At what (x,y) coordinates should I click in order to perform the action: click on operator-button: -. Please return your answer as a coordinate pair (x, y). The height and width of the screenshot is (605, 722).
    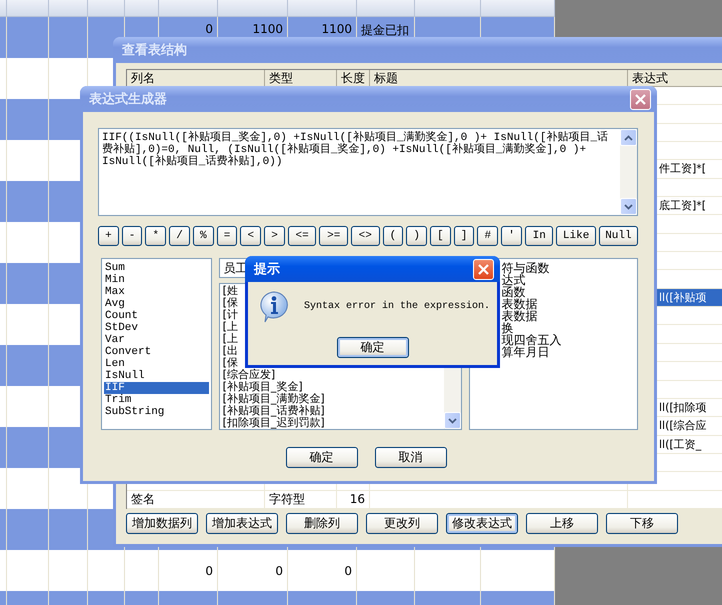
    Looking at the image, I should click on (132, 236).